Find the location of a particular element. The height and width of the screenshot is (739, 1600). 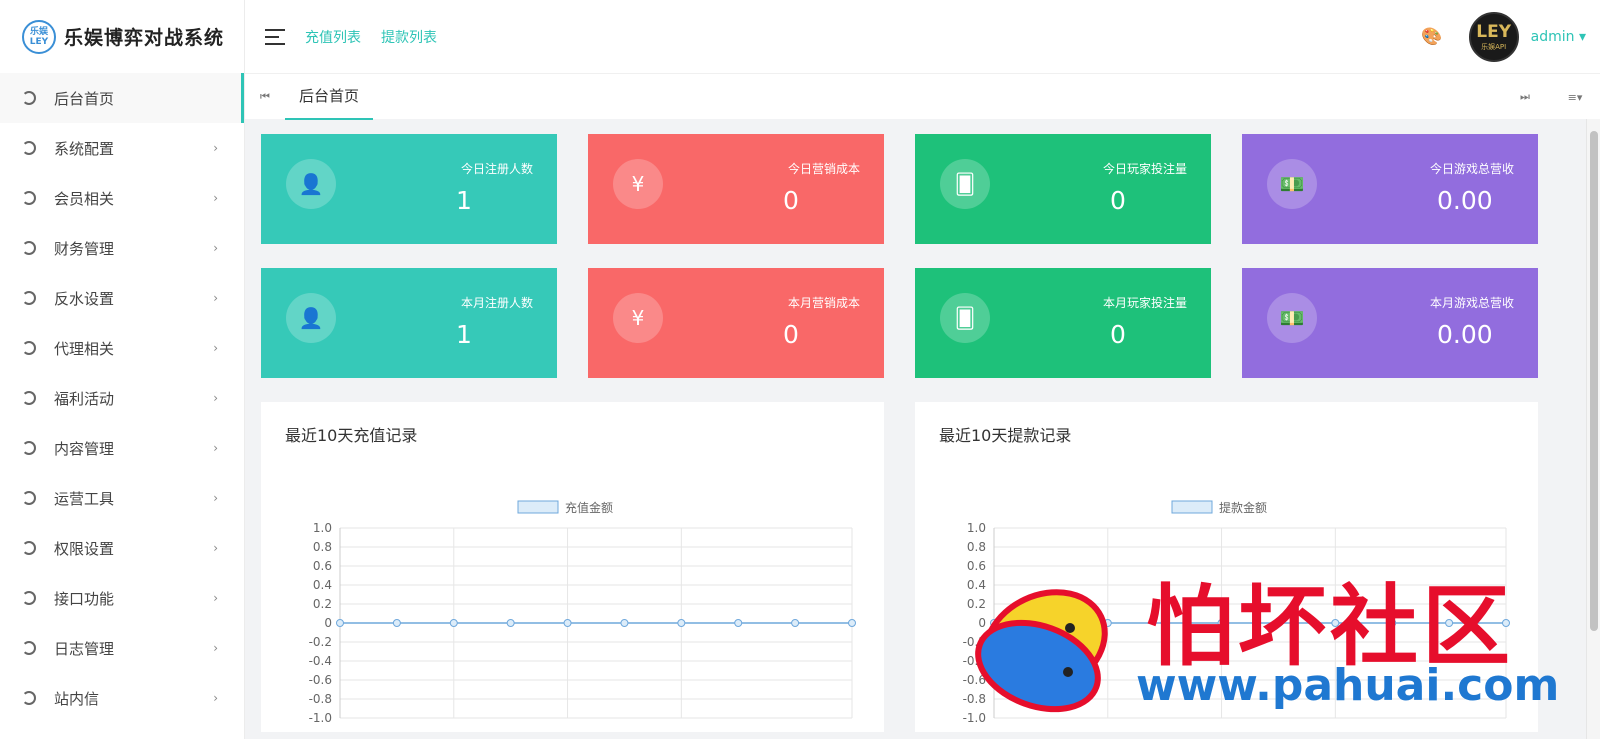

money-icon: 💵 is located at coordinates (1292, 184).